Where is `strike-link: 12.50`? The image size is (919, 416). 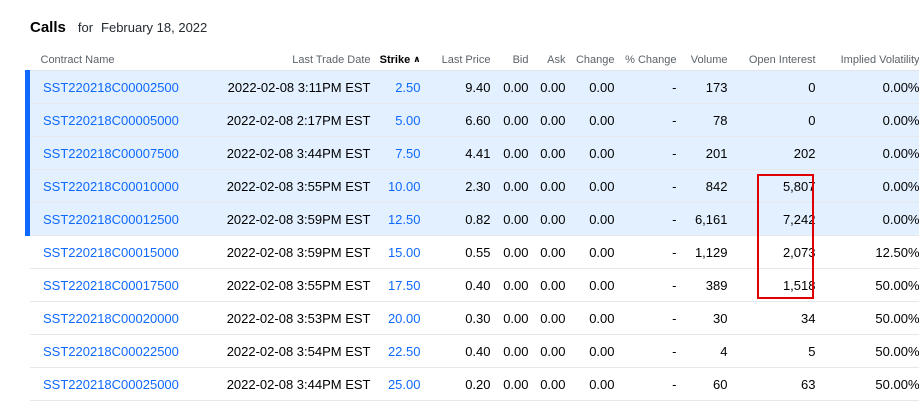
strike-link: 12.50 is located at coordinates (404, 219).